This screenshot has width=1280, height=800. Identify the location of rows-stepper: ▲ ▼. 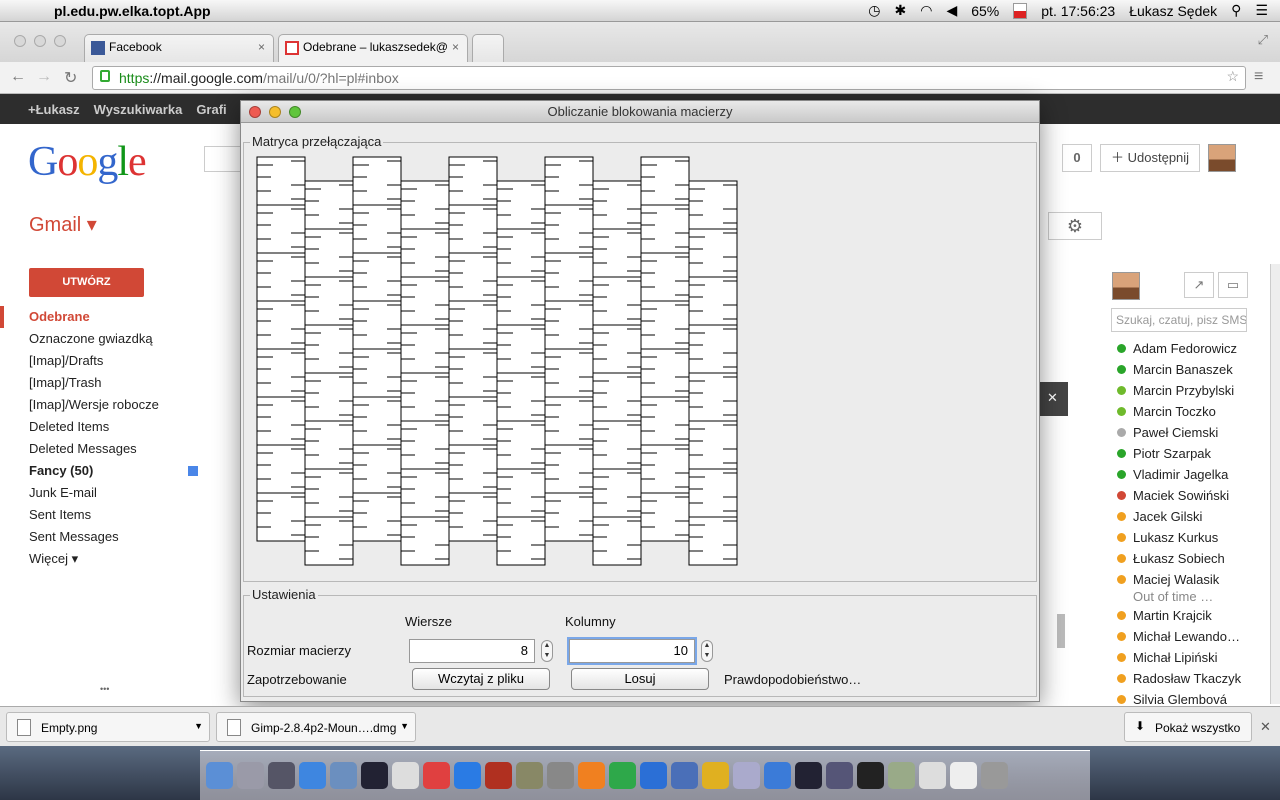
(547, 651).